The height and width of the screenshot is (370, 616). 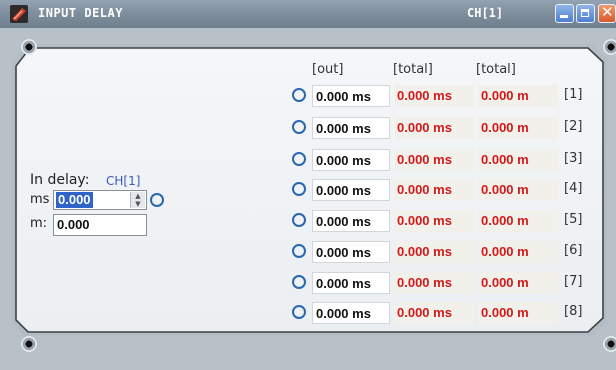 I want to click on channel-row-5: 0.000 ms 0.000 ms 0.000 m [5], so click(x=442, y=221).